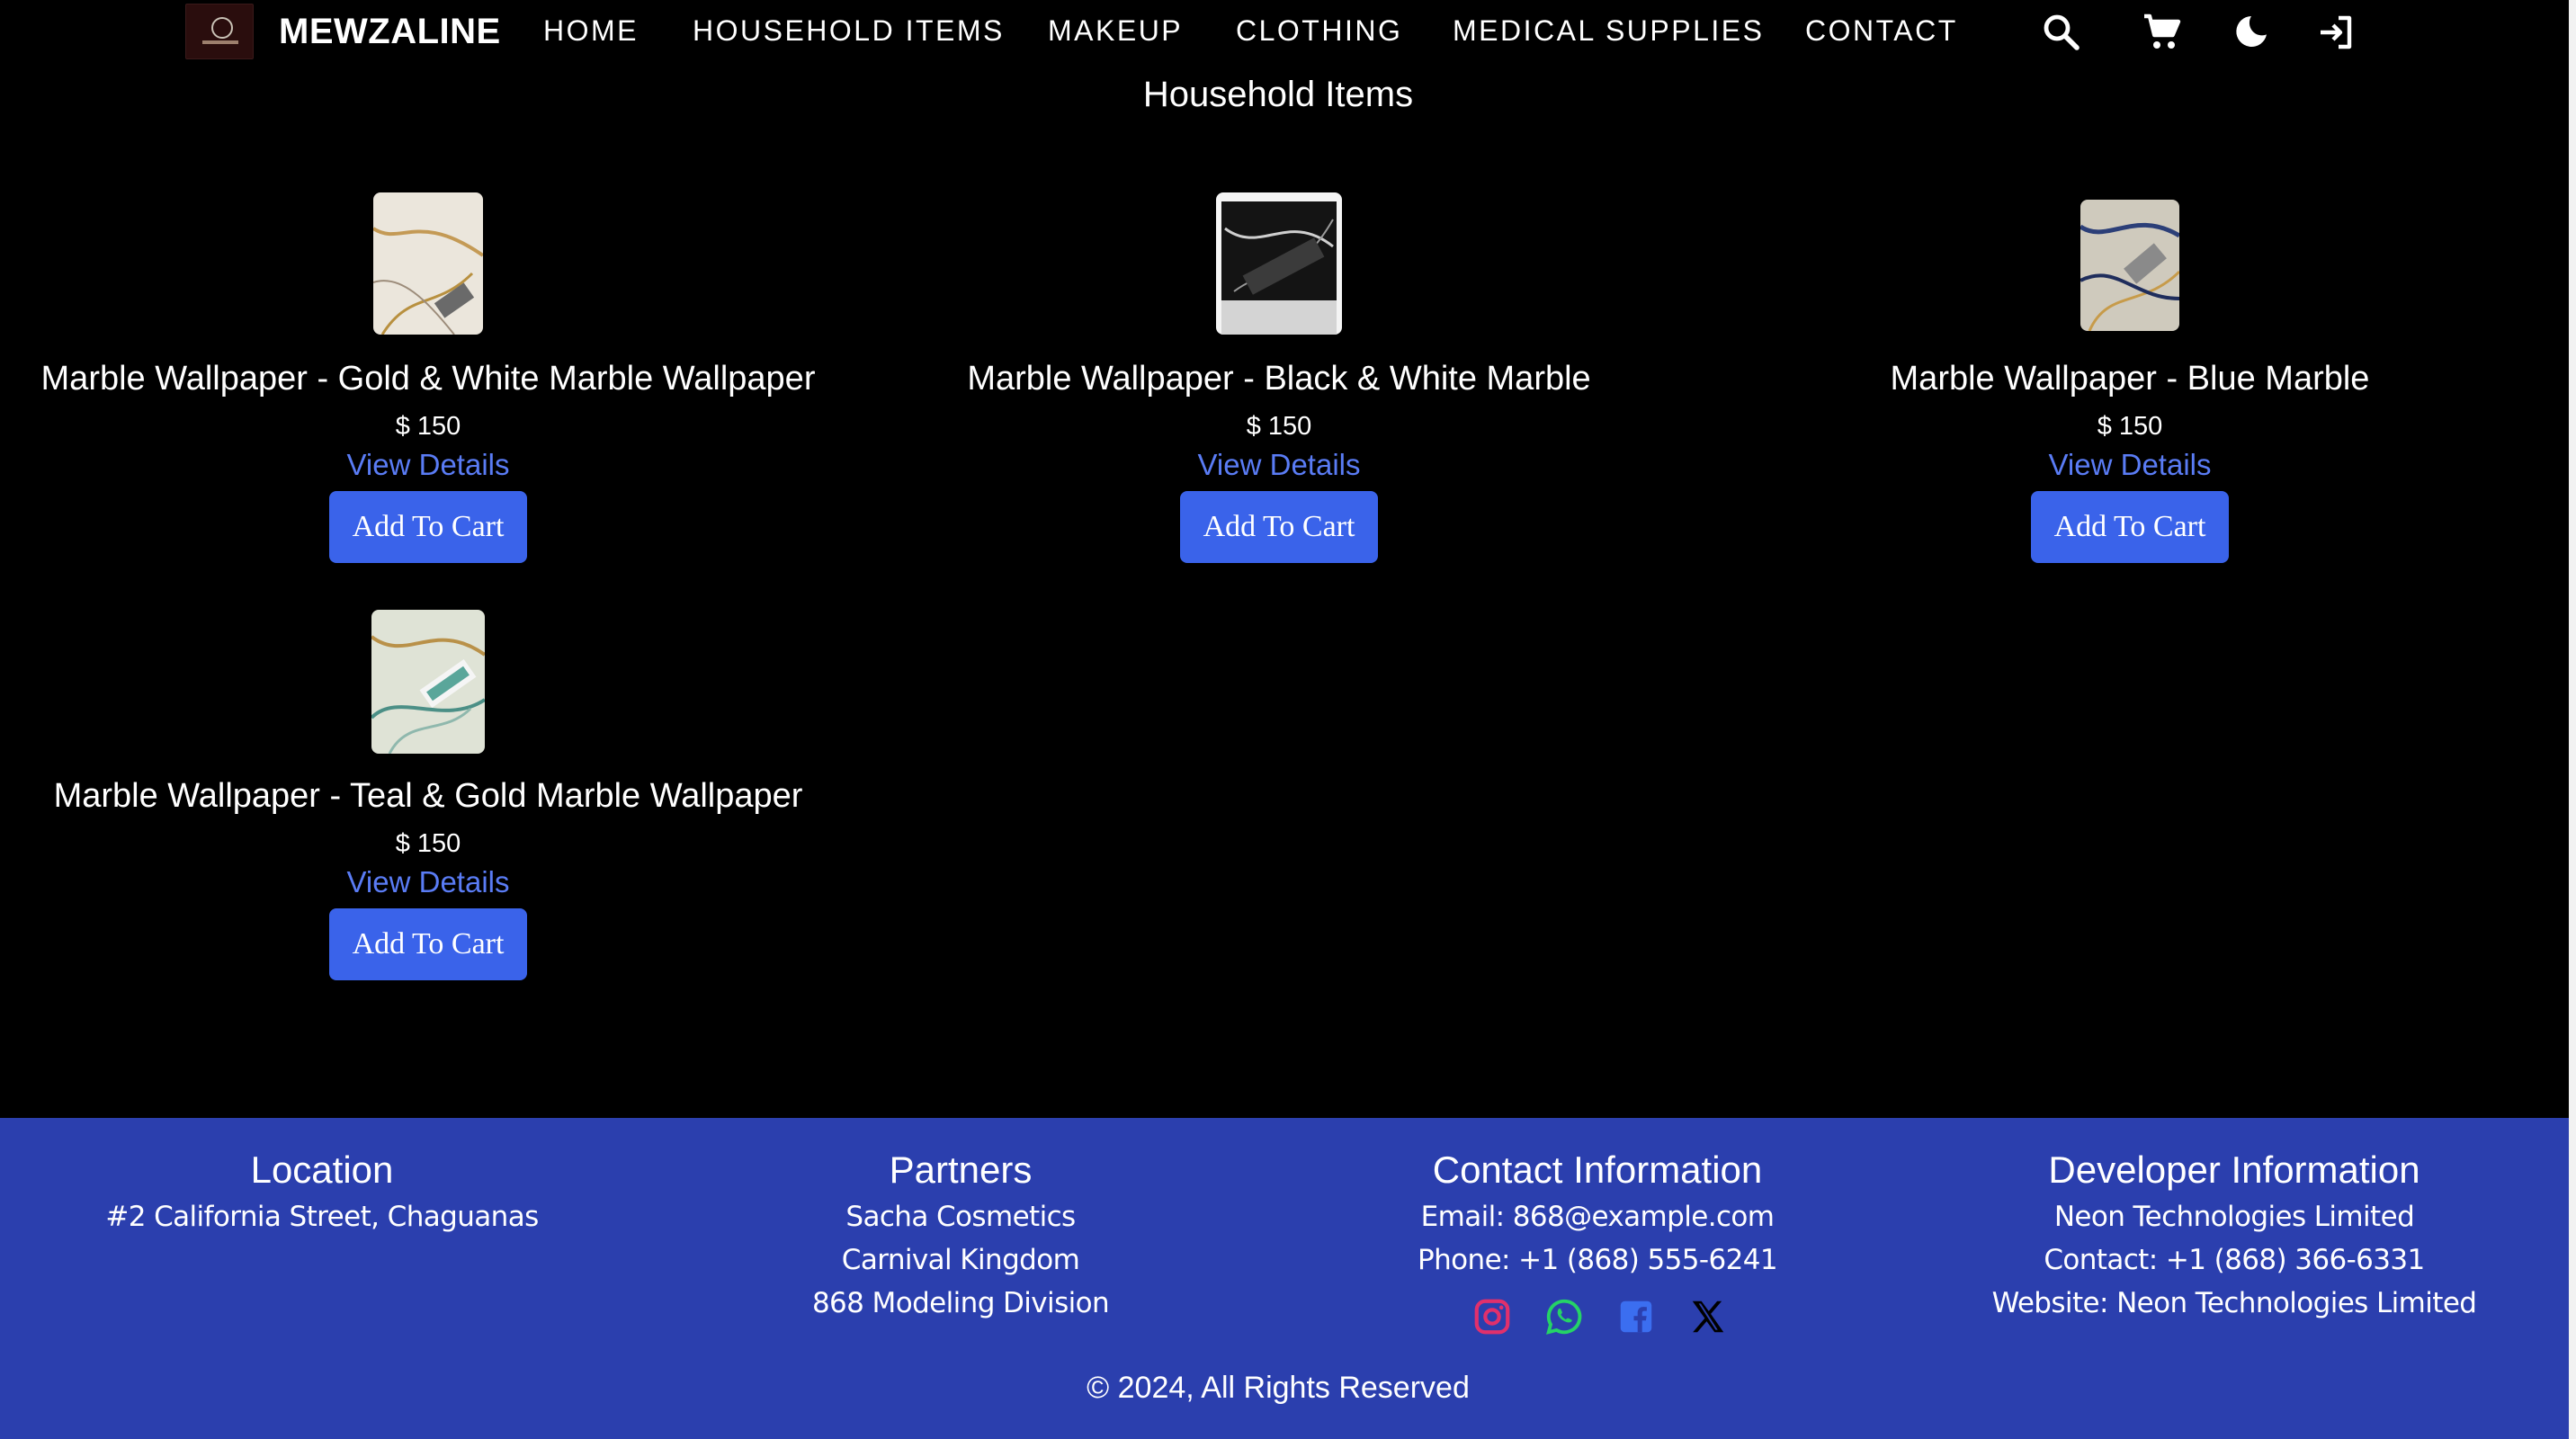 The image size is (2576, 1439). What do you see at coordinates (1586, 1319) in the screenshot?
I see `social-links` at bounding box center [1586, 1319].